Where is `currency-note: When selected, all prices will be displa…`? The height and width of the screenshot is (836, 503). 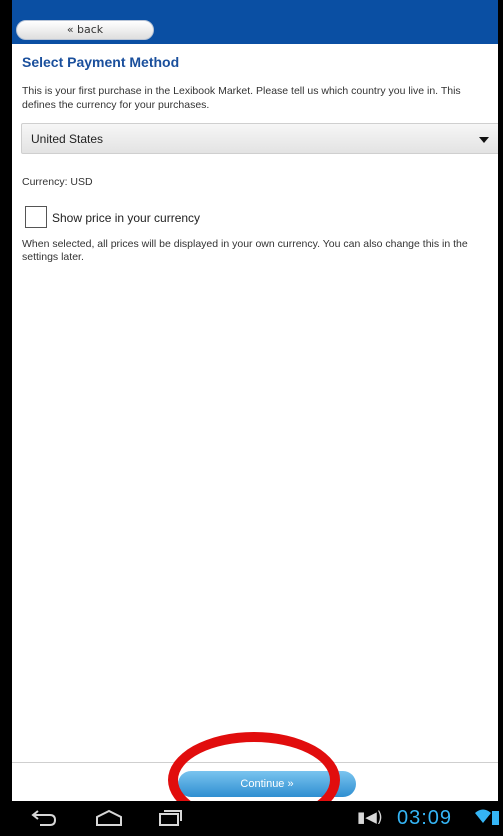
currency-note: When selected, all prices will be displa… is located at coordinates (245, 250).